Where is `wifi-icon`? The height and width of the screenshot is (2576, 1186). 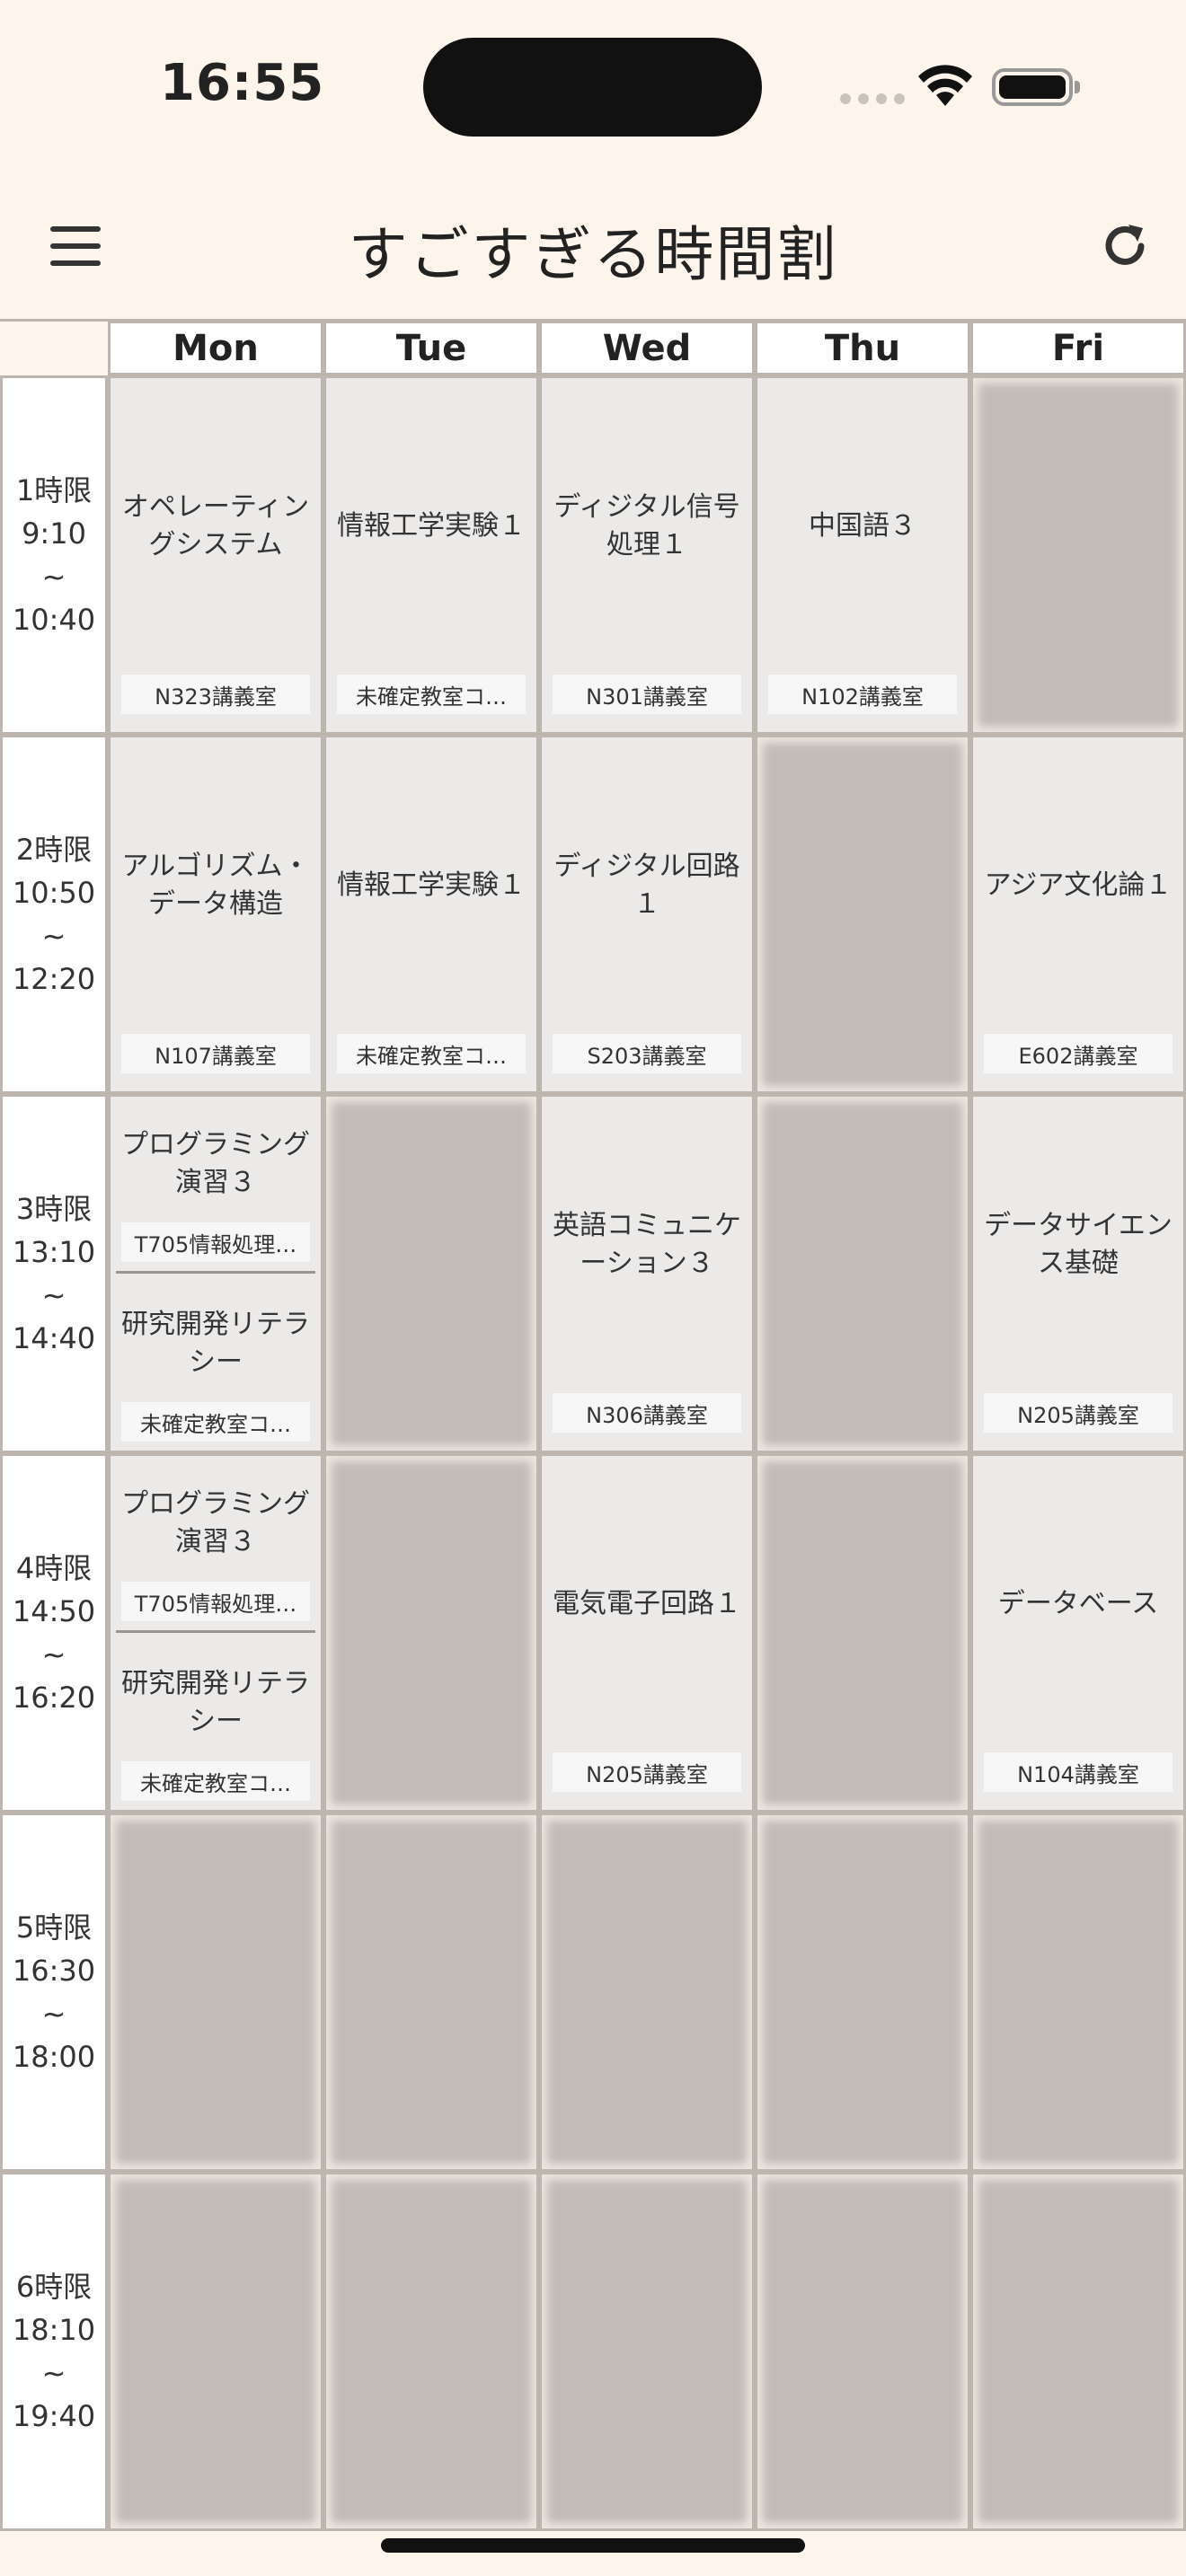 wifi-icon is located at coordinates (945, 85).